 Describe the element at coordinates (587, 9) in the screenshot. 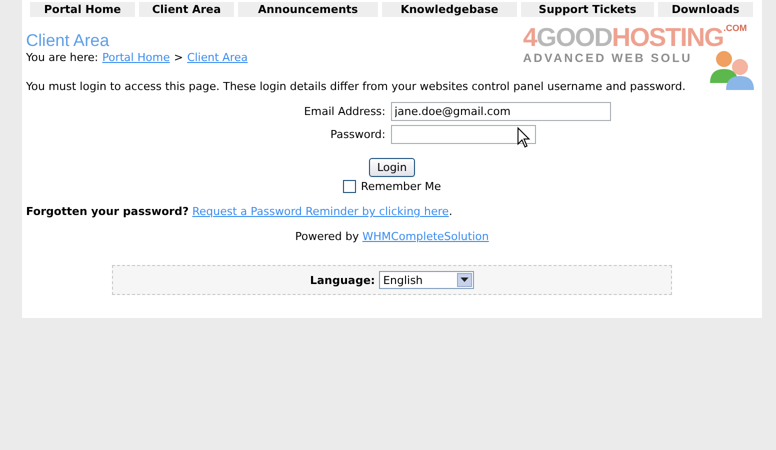

I see `nav-tab: Support Tickets` at that location.